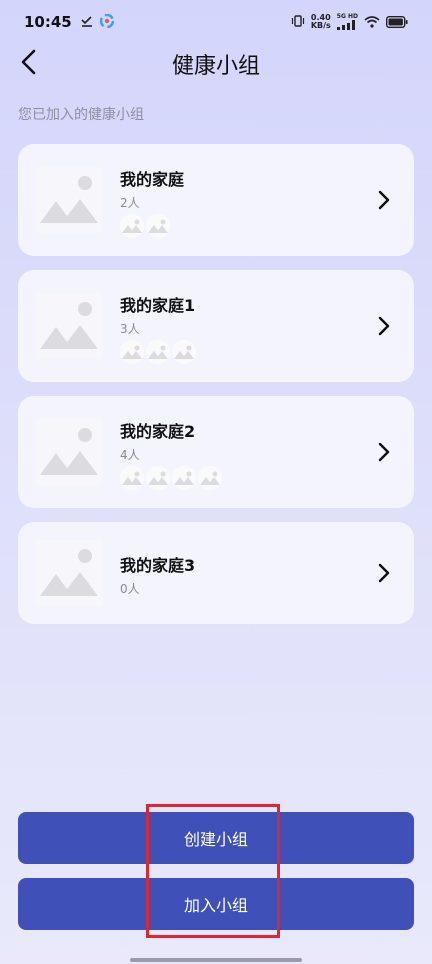  What do you see at coordinates (152, 179) in the screenshot?
I see `group-name: 我的家庭` at bounding box center [152, 179].